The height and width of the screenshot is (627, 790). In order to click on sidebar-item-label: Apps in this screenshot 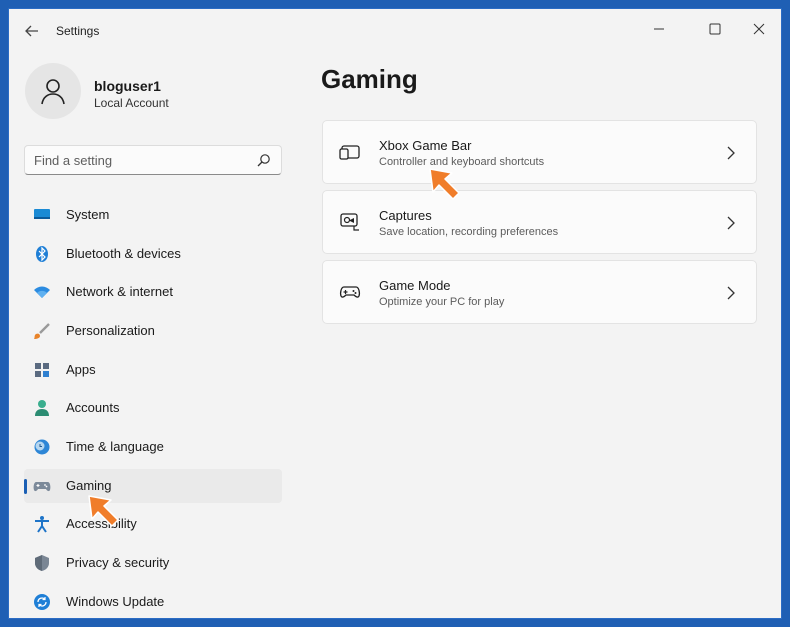, I will do `click(81, 369)`.